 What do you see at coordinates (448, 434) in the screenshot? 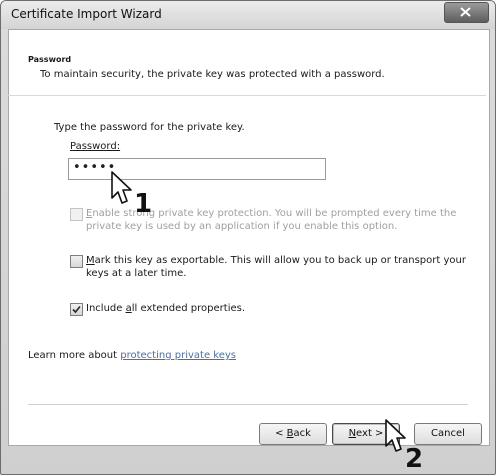
I see `cancel-button: Cancel` at bounding box center [448, 434].